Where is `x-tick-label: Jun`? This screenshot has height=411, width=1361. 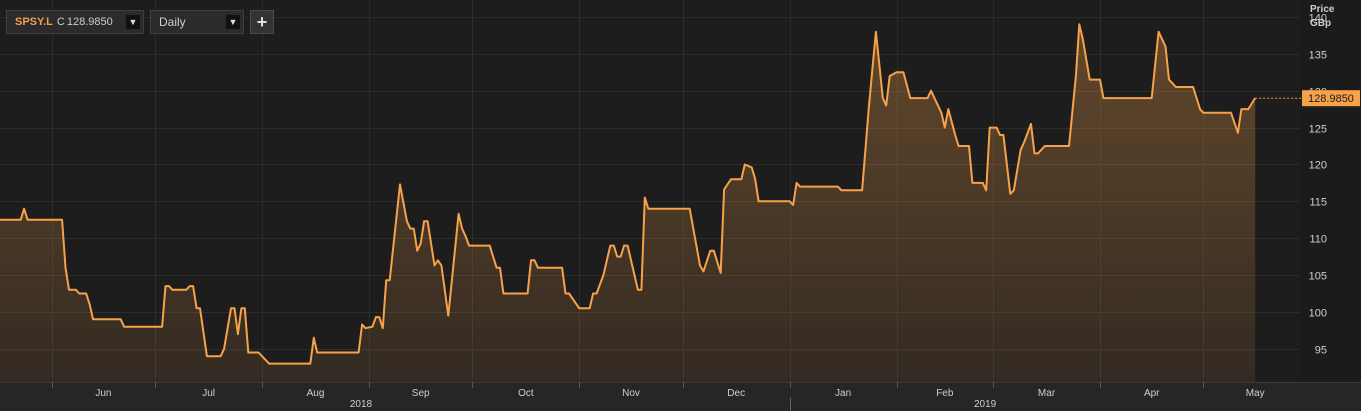
x-tick-label: Jun is located at coordinates (103, 393).